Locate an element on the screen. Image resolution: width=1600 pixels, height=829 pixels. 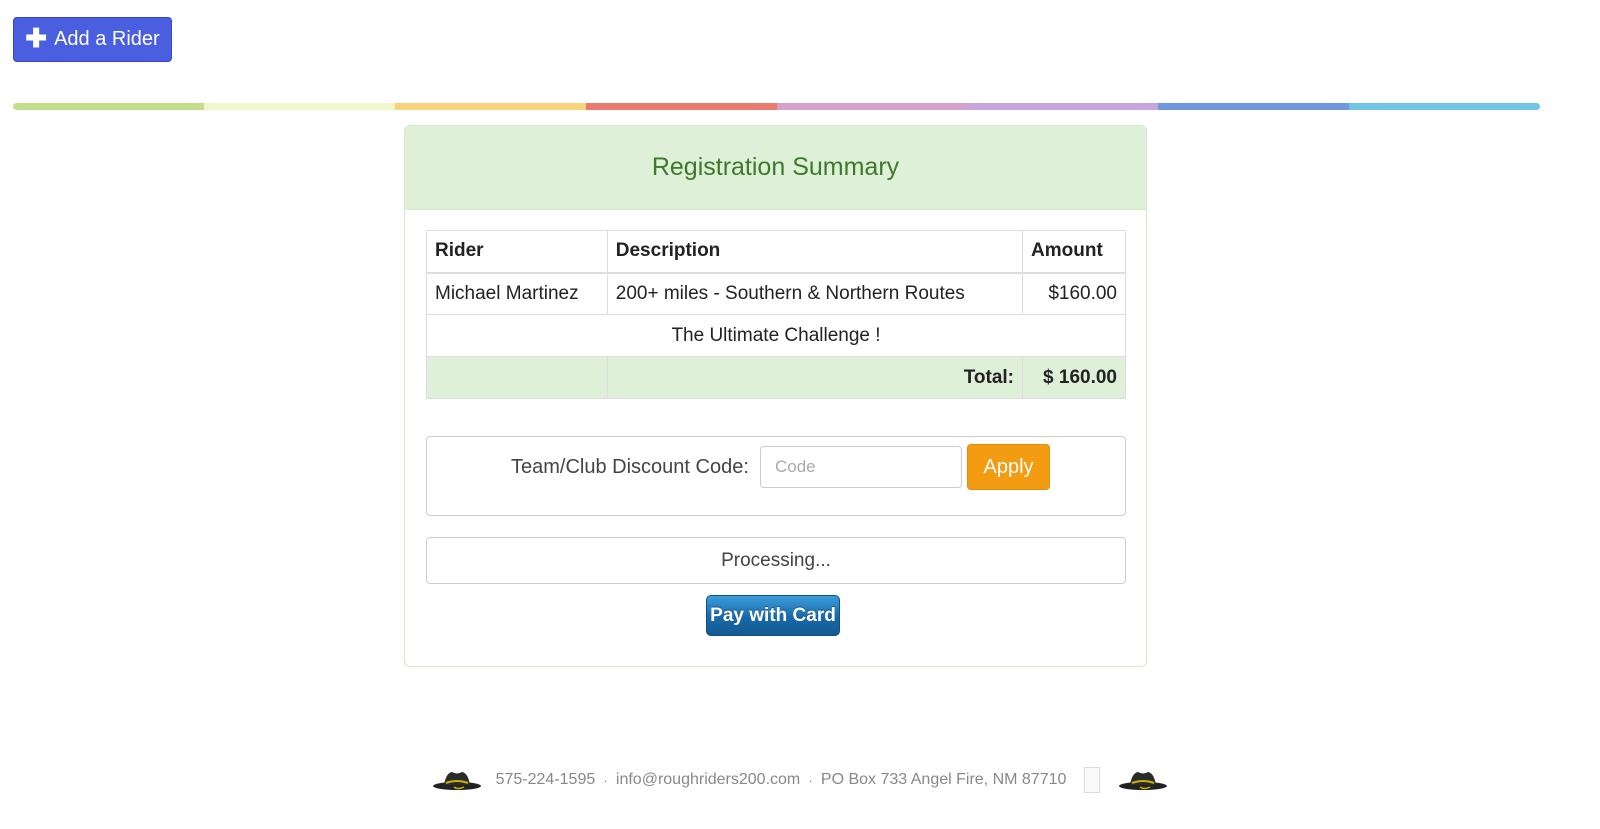
add-rider-button: ✚ Add a Rider is located at coordinates (92, 39).